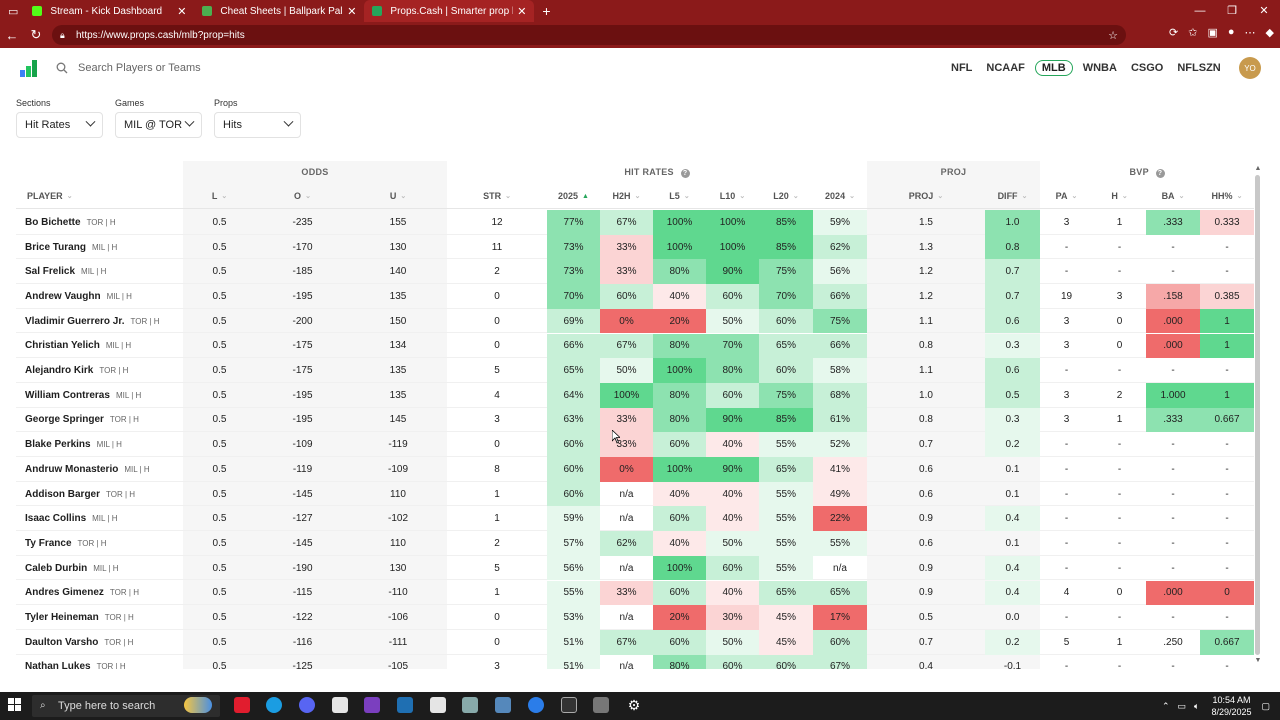  What do you see at coordinates (398, 196) in the screenshot?
I see `column-header-u: U ⌄` at bounding box center [398, 196].